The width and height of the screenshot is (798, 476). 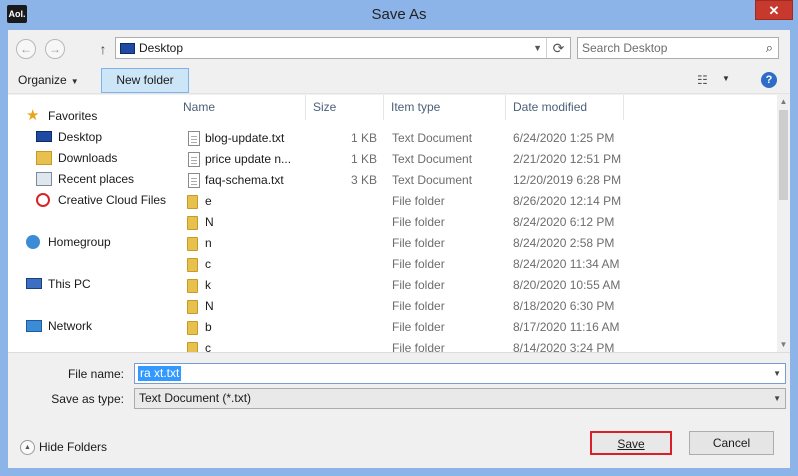 What do you see at coordinates (460, 398) in the screenshot?
I see `save-as-type-select: Text Document (*.txt) ▼` at bounding box center [460, 398].